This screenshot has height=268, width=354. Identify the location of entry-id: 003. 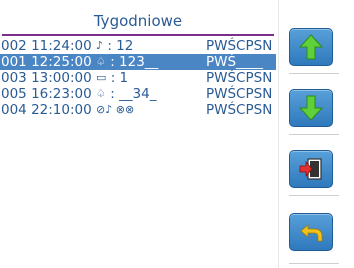
(14, 78).